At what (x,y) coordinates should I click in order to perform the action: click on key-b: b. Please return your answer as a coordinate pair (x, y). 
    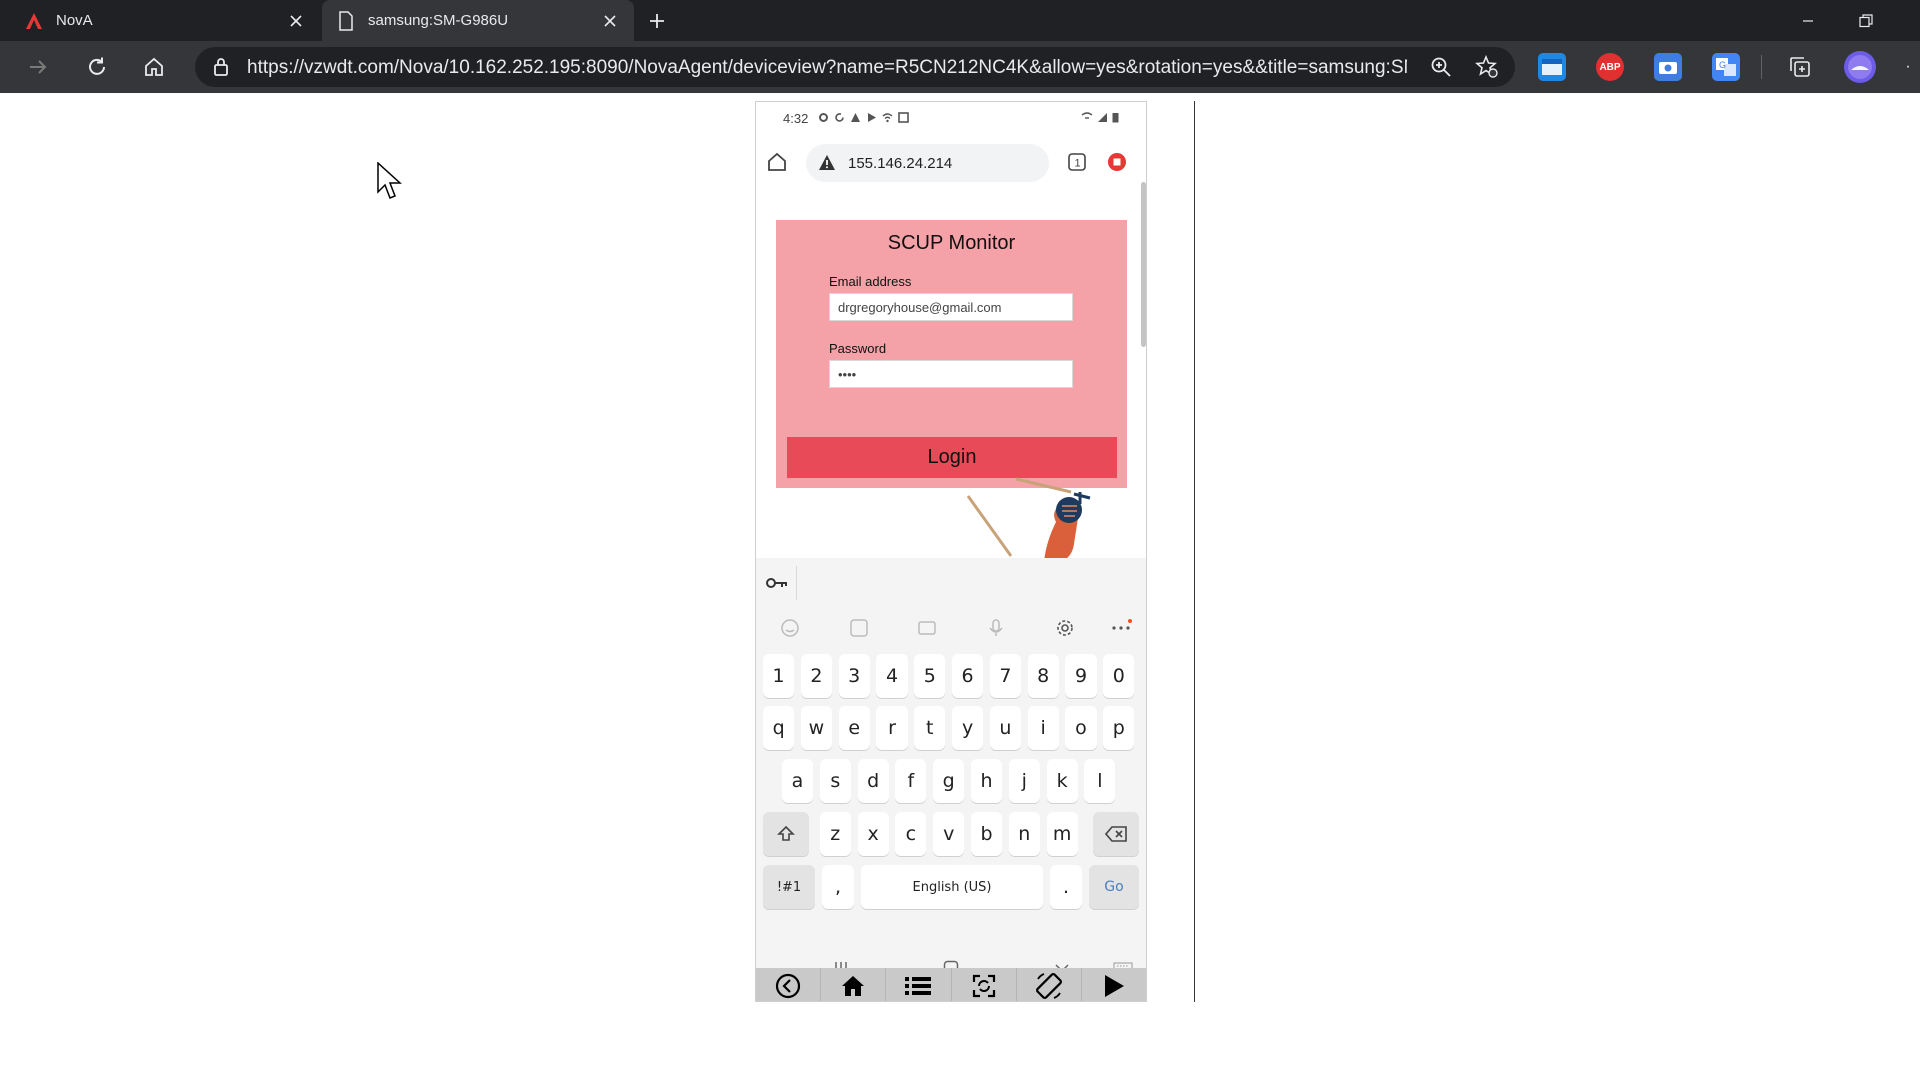
    Looking at the image, I should click on (986, 834).